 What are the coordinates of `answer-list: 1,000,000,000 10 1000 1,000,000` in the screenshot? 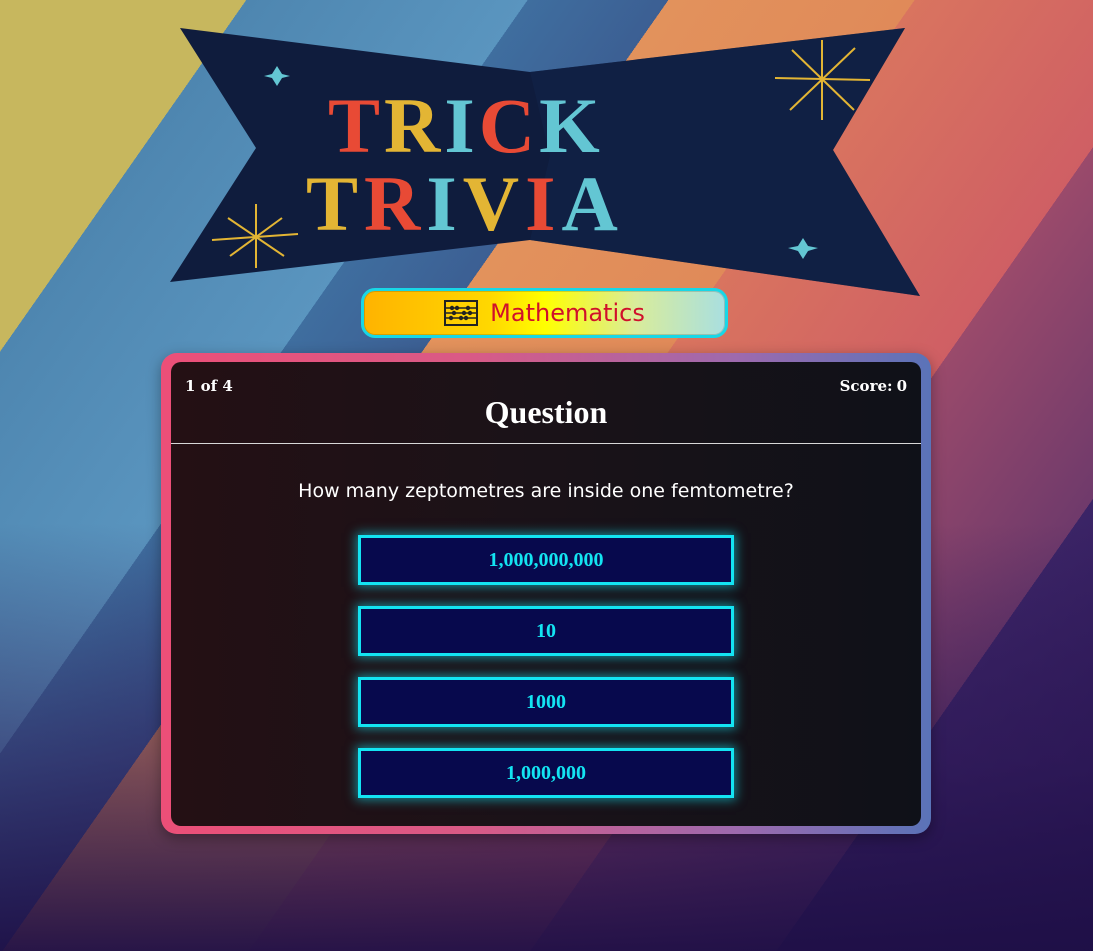 It's located at (546, 677).